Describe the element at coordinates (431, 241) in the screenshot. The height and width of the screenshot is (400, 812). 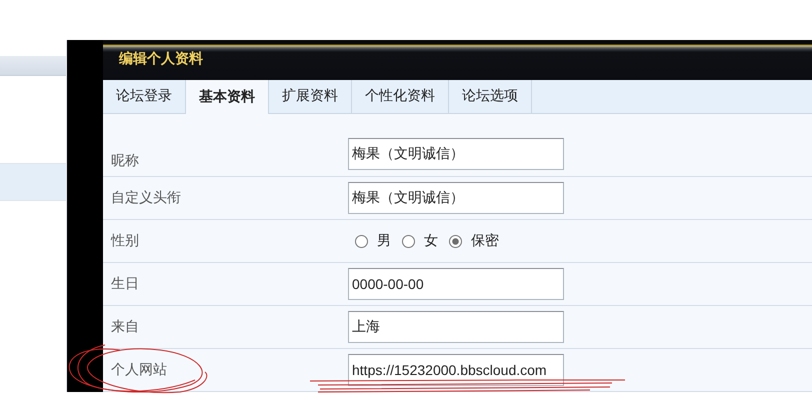
I see `radio-label: 女` at that location.